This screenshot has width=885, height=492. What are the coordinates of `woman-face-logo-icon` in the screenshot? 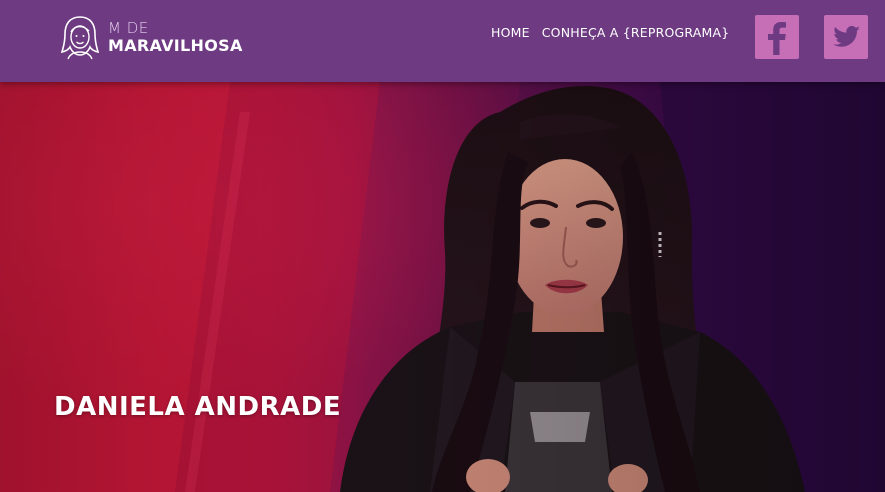 It's located at (80, 37).